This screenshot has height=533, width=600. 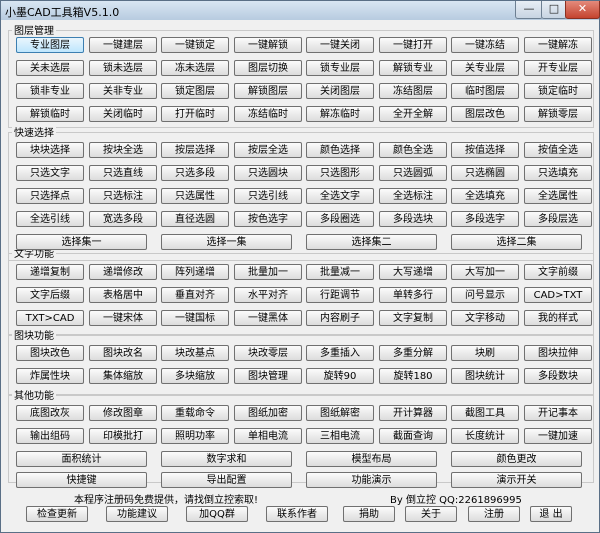 What do you see at coordinates (57, 514) in the screenshot?
I see `footer-button: 检查更新` at bounding box center [57, 514].